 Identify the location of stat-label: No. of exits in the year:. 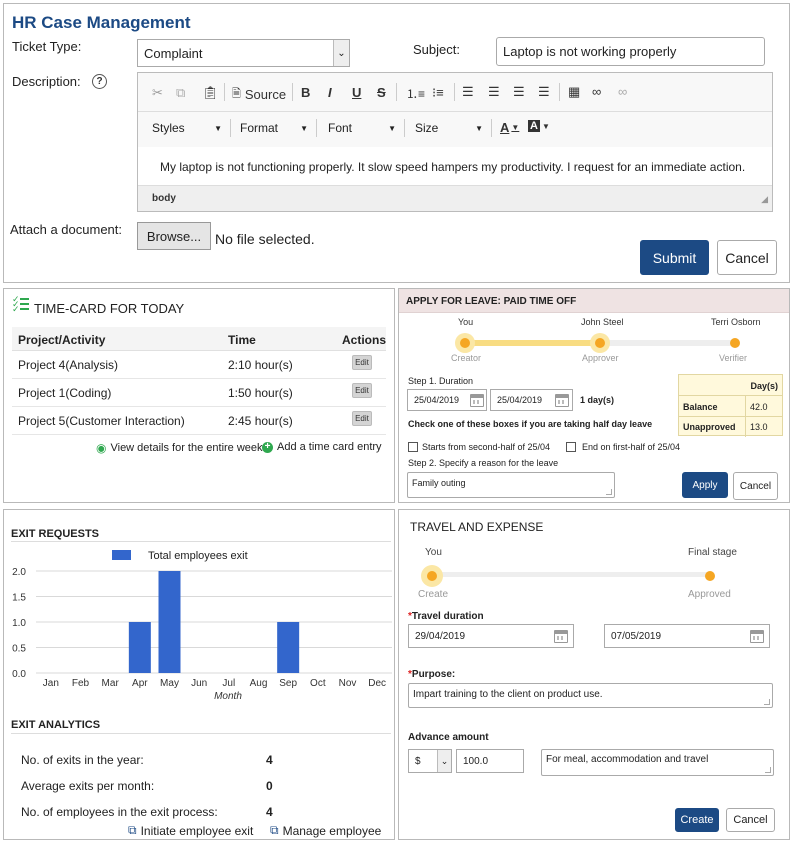
(82, 760).